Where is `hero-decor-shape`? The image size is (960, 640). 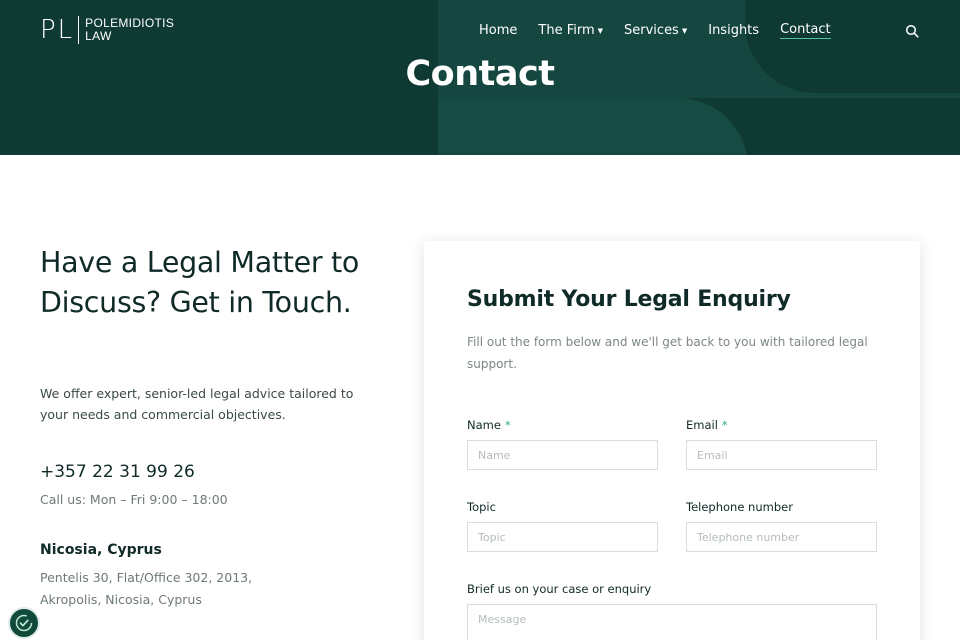 hero-decor-shape is located at coordinates (593, 126).